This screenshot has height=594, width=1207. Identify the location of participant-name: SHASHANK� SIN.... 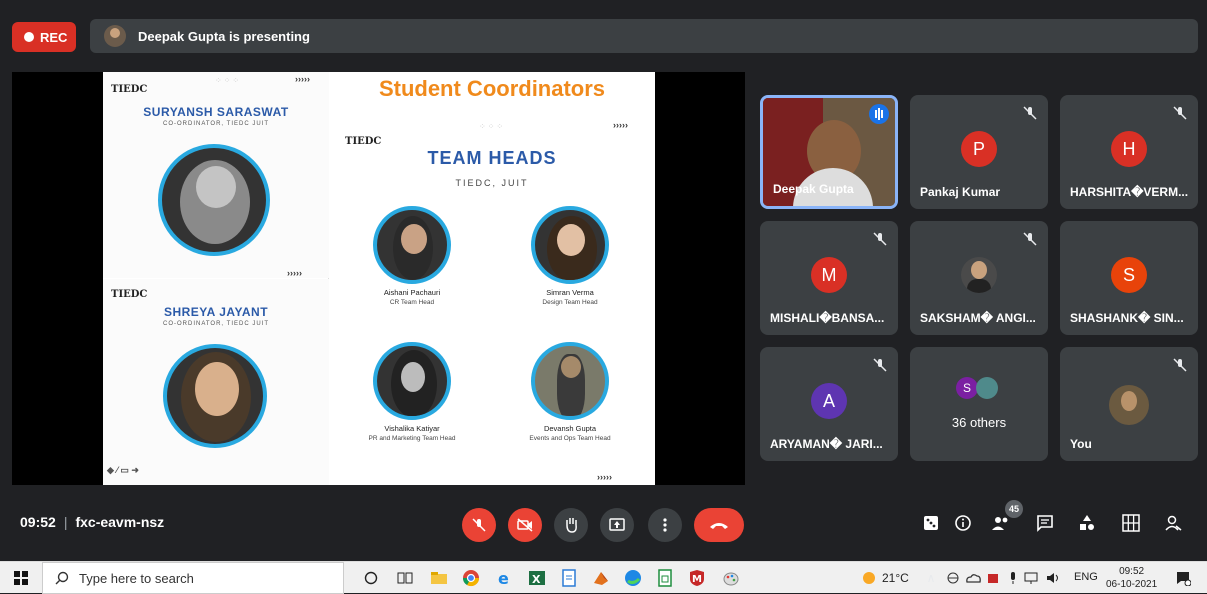
(1127, 318).